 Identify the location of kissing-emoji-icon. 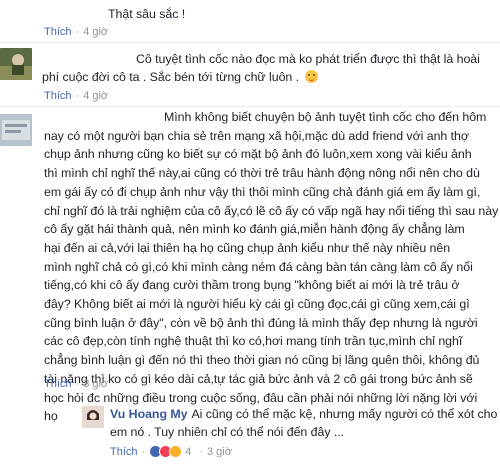
(312, 76).